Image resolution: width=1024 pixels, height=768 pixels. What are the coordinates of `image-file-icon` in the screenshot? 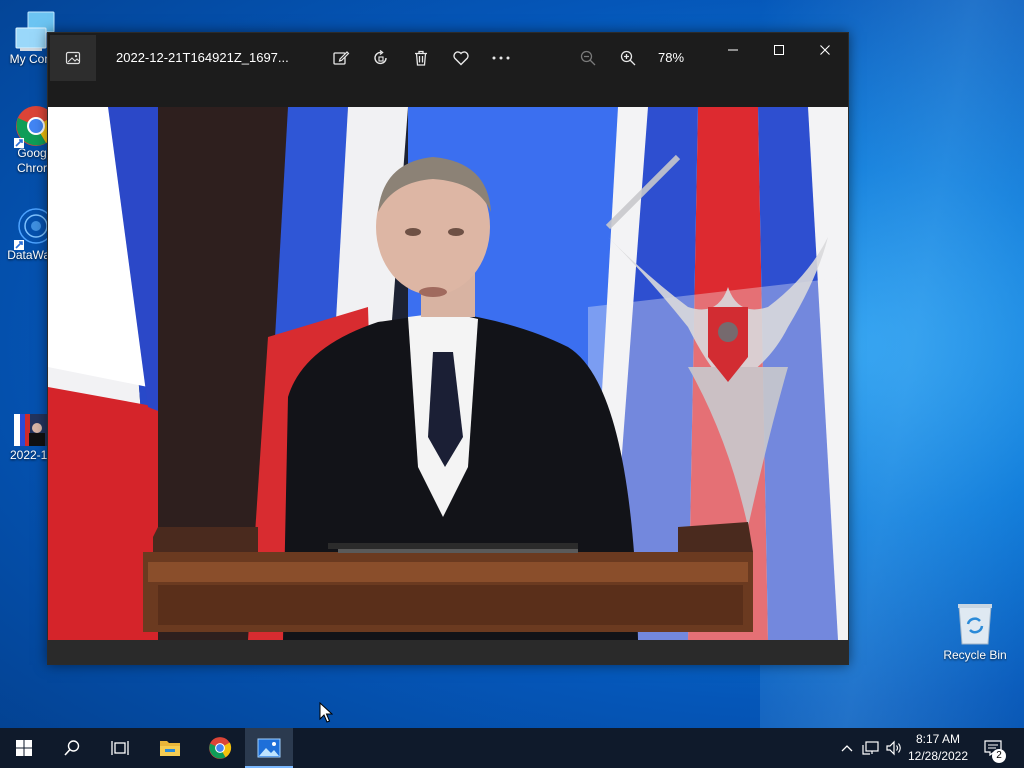 It's located at (31, 430).